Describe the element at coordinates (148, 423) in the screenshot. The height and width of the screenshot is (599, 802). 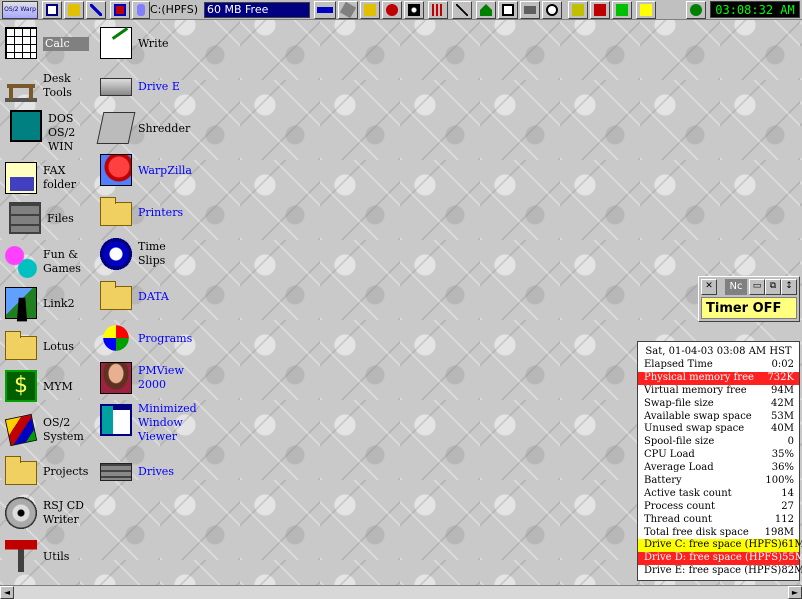
I see `minimized-window-viewer-object: Minimized Window Viewer` at that location.